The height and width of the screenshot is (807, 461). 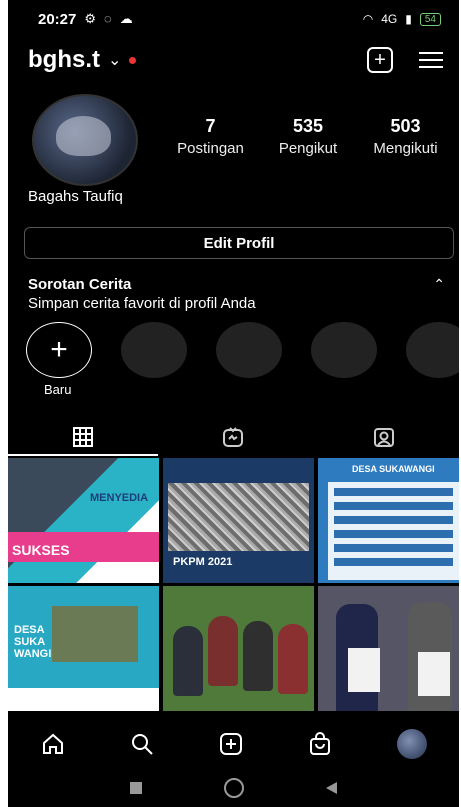 What do you see at coordinates (439, 284) in the screenshot?
I see `collapse-icon: ⌃` at bounding box center [439, 284].